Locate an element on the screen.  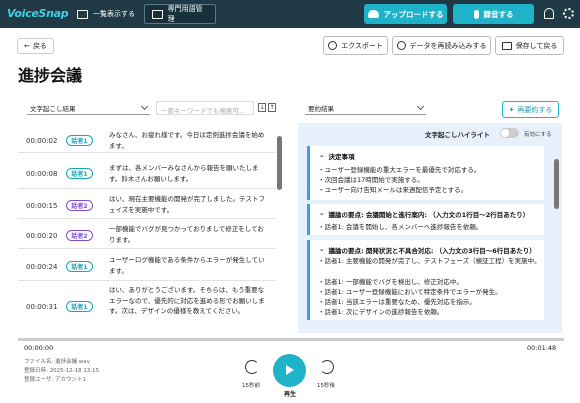
reload-button: データを再読み込みする is located at coordinates (441, 45).